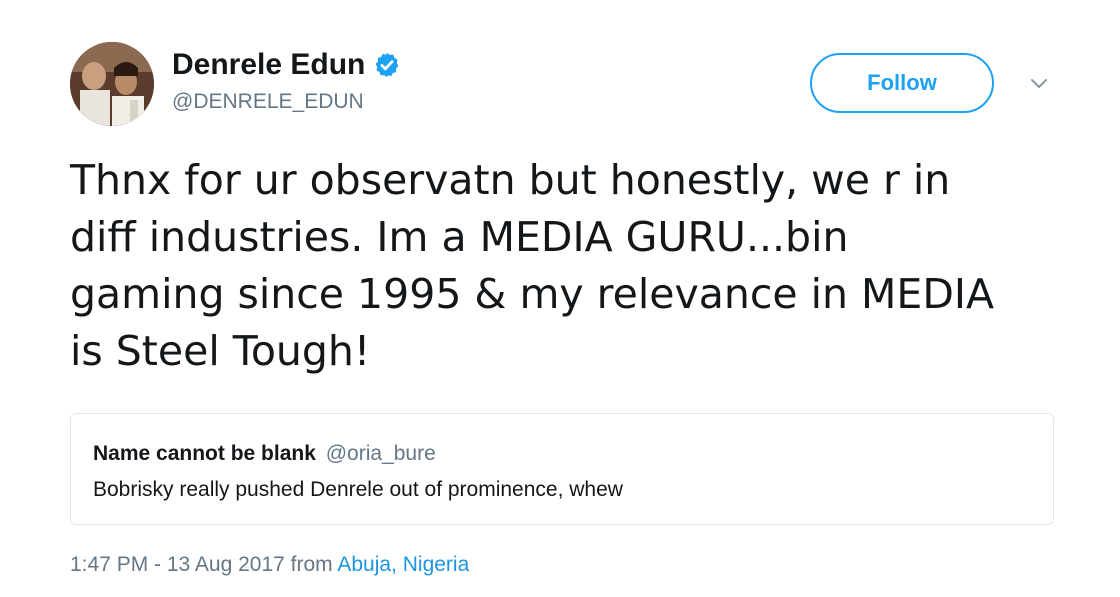 The height and width of the screenshot is (597, 1120). I want to click on chevron-down-icon, so click(1039, 84).